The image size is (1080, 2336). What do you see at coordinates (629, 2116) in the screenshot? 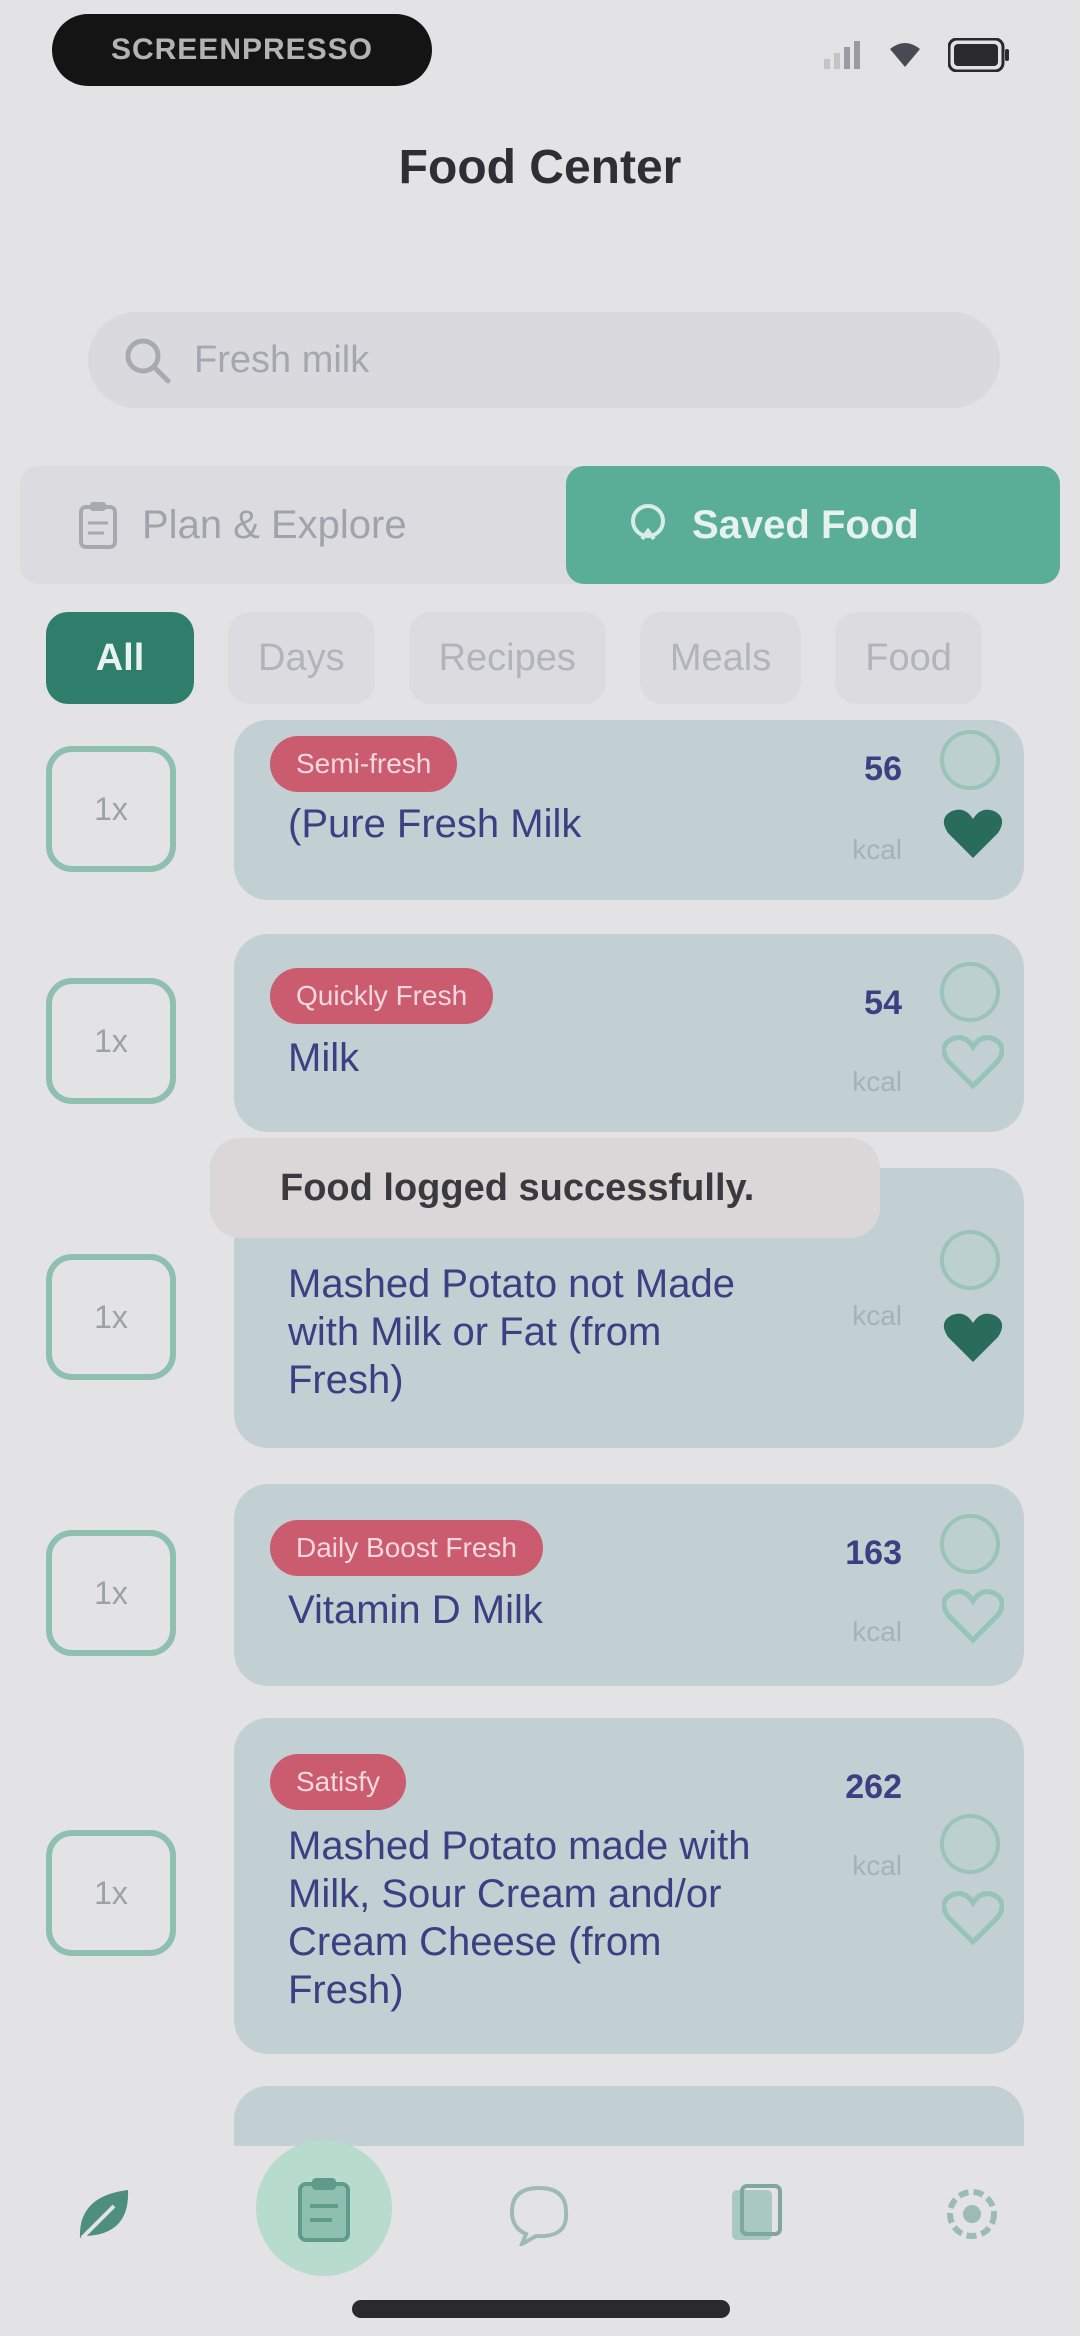
I see `food-card-partial` at bounding box center [629, 2116].